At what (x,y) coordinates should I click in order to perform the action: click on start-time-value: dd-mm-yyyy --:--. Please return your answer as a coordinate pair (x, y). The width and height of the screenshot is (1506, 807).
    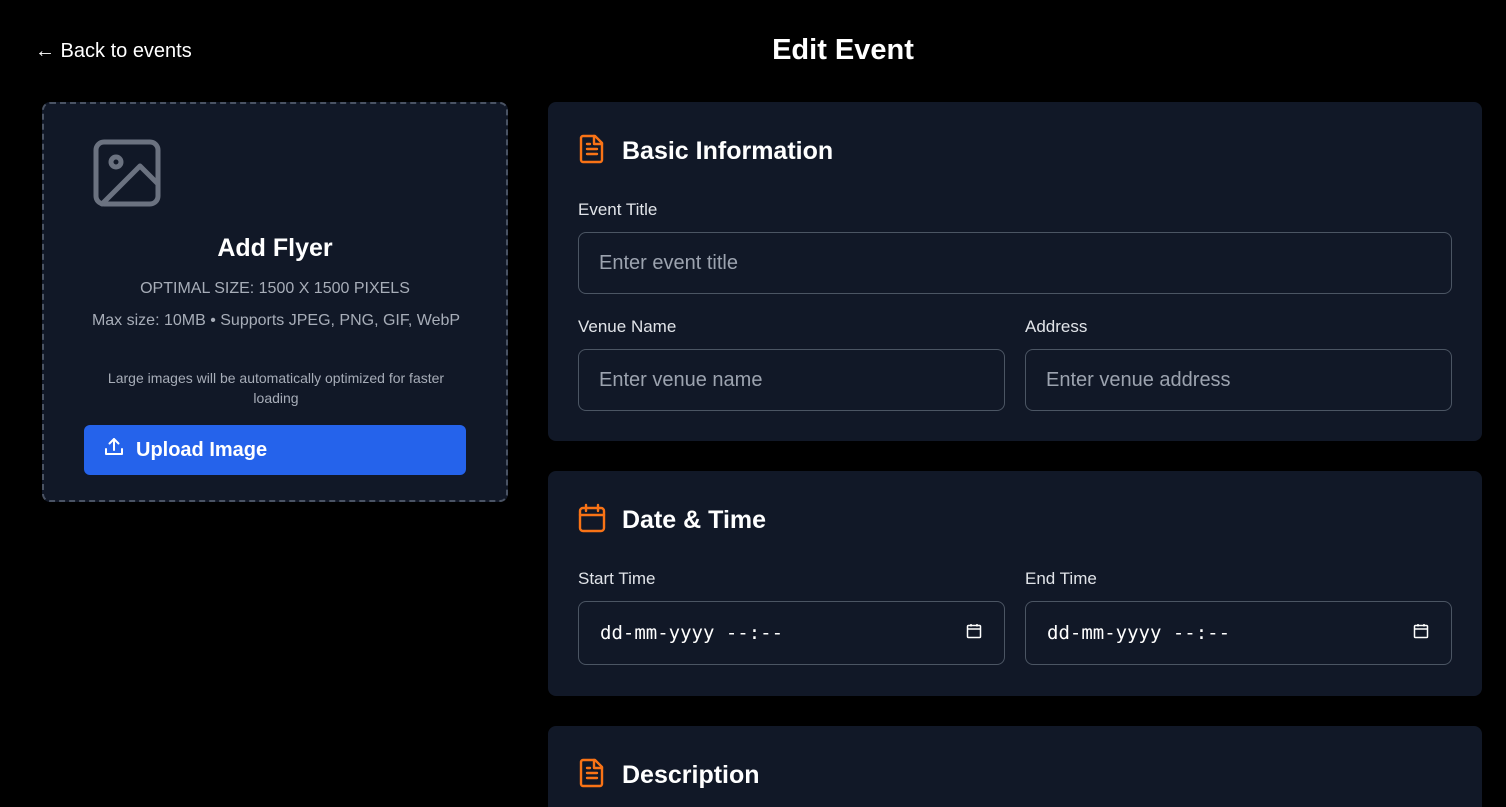
    Looking at the image, I should click on (692, 633).